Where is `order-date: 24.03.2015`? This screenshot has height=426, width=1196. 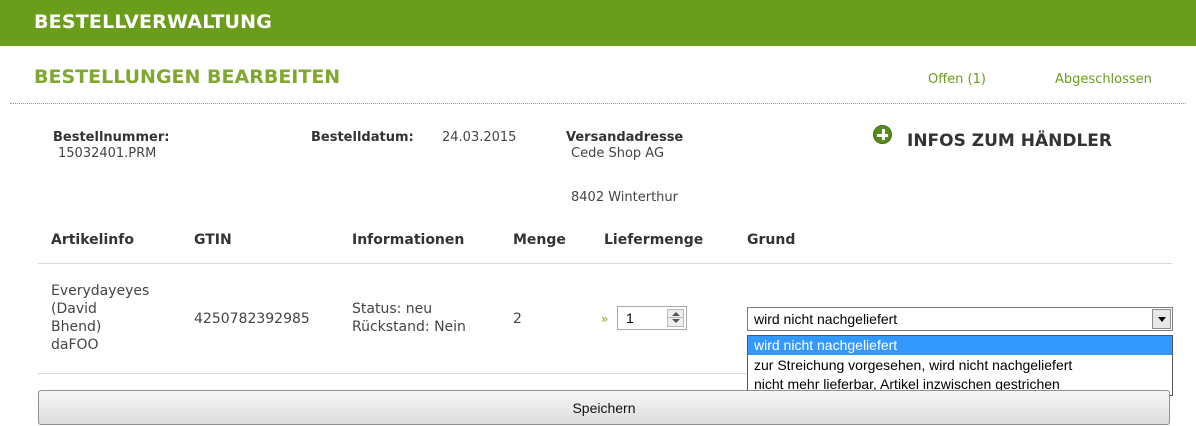
order-date: 24.03.2015 is located at coordinates (479, 137).